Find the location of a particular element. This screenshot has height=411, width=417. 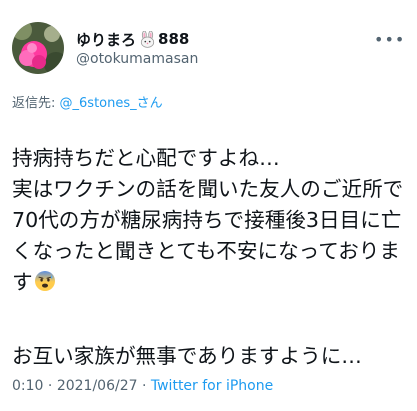

reply-context: 返信先: @_6stones_さん is located at coordinates (87, 101).